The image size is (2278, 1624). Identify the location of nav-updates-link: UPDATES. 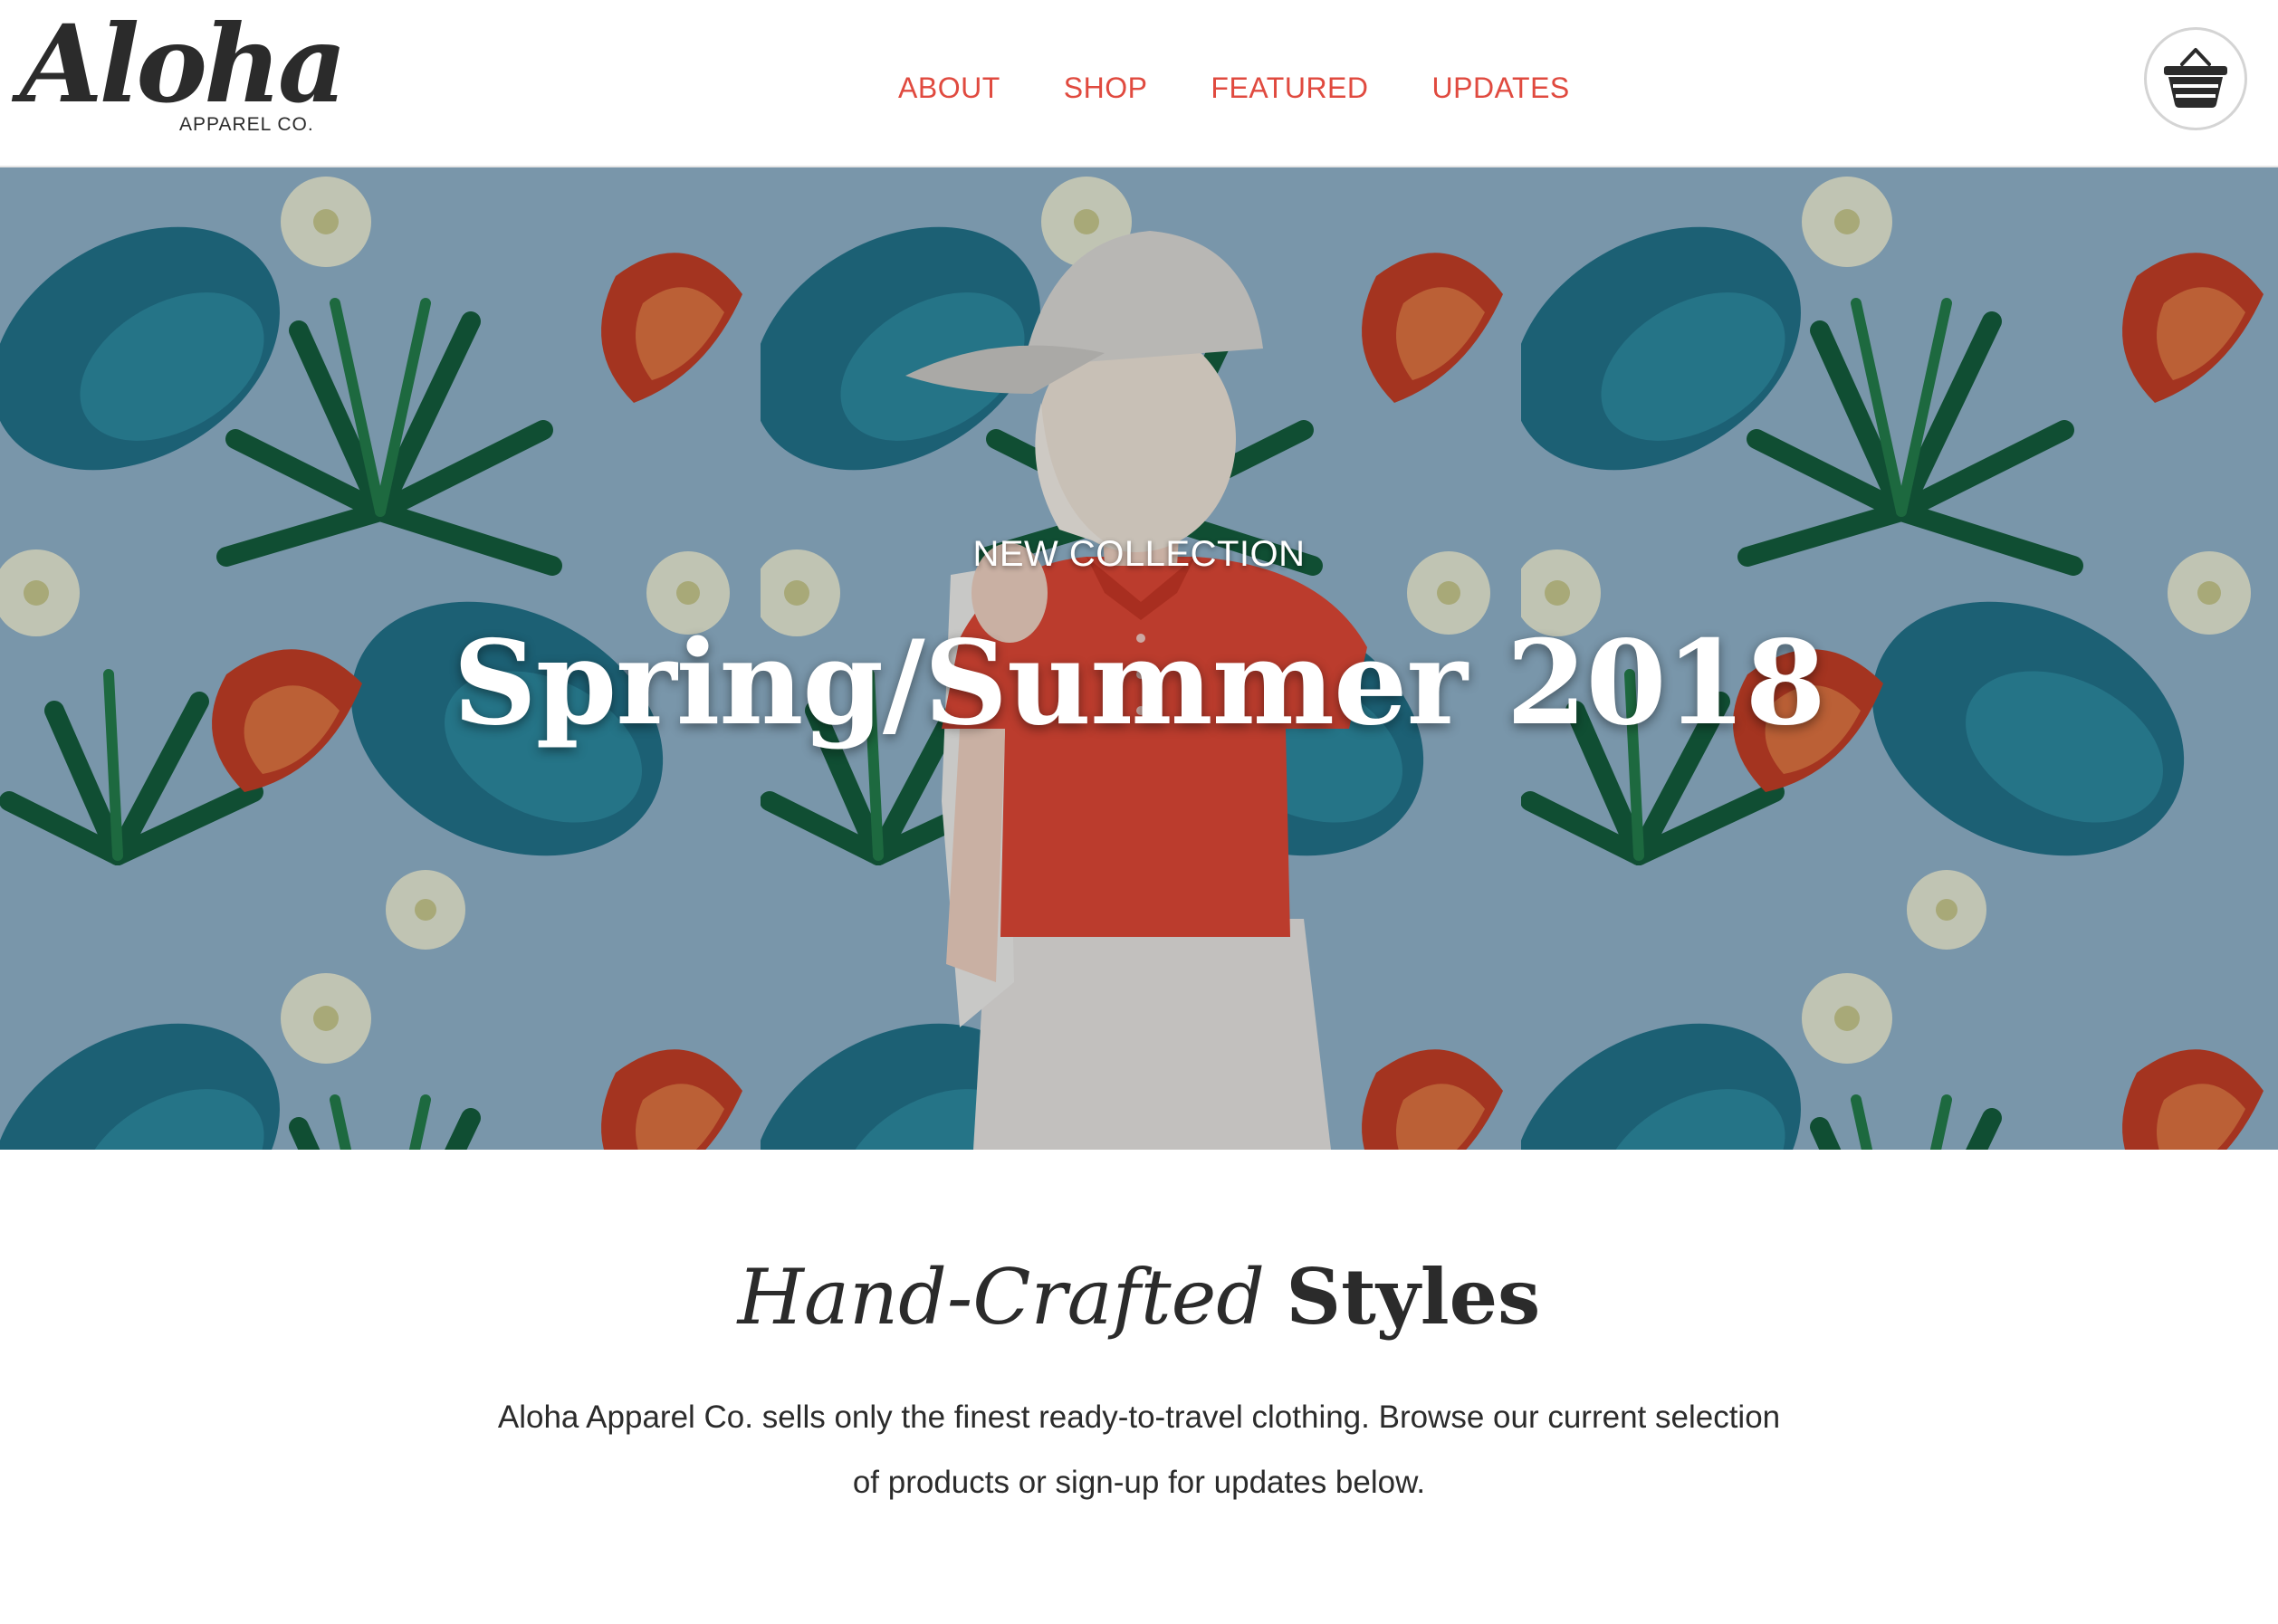
(1501, 88).